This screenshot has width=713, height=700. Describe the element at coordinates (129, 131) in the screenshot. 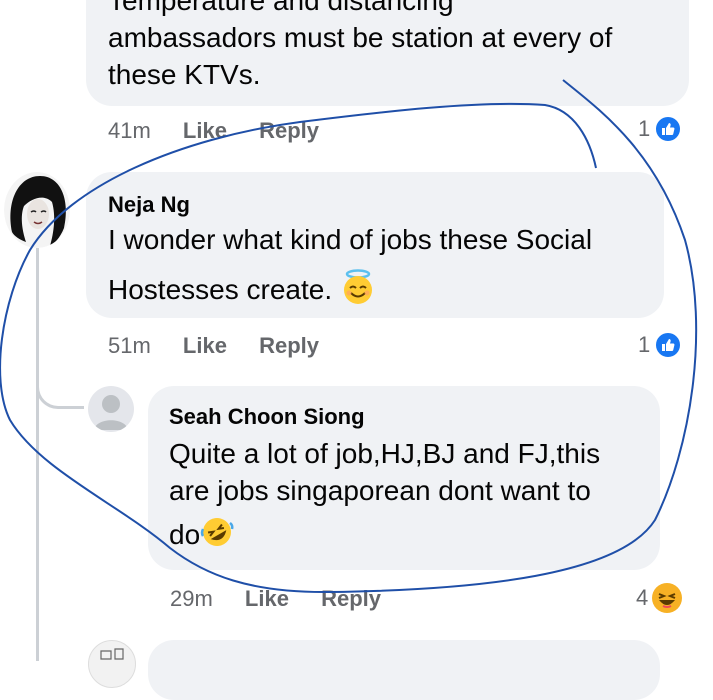

I see `comment-timestamp: 41m` at that location.